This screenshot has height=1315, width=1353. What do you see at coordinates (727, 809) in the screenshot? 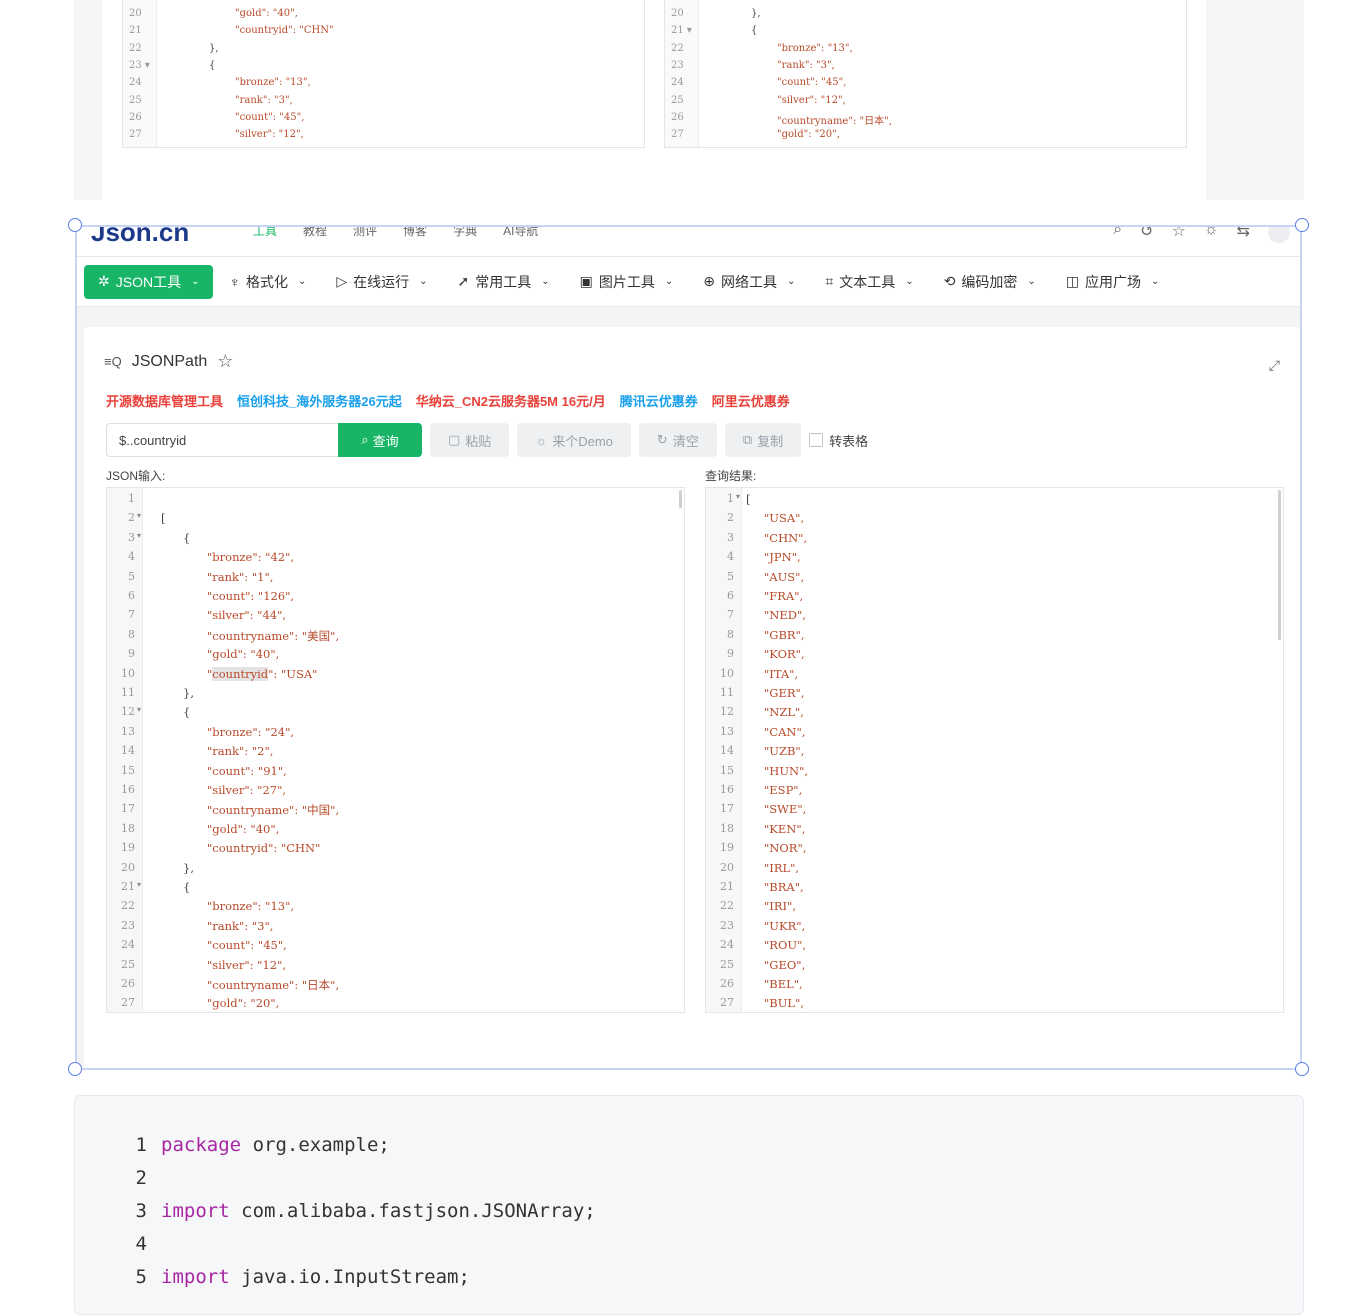
I see `line-number: 17` at bounding box center [727, 809].